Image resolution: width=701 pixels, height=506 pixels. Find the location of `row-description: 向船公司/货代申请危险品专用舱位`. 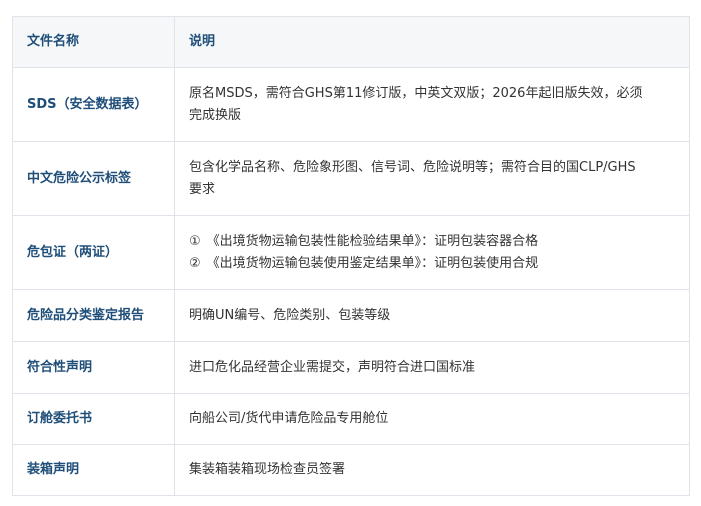

row-description: 向船公司/货代申请危险品专用舱位 is located at coordinates (432, 419).